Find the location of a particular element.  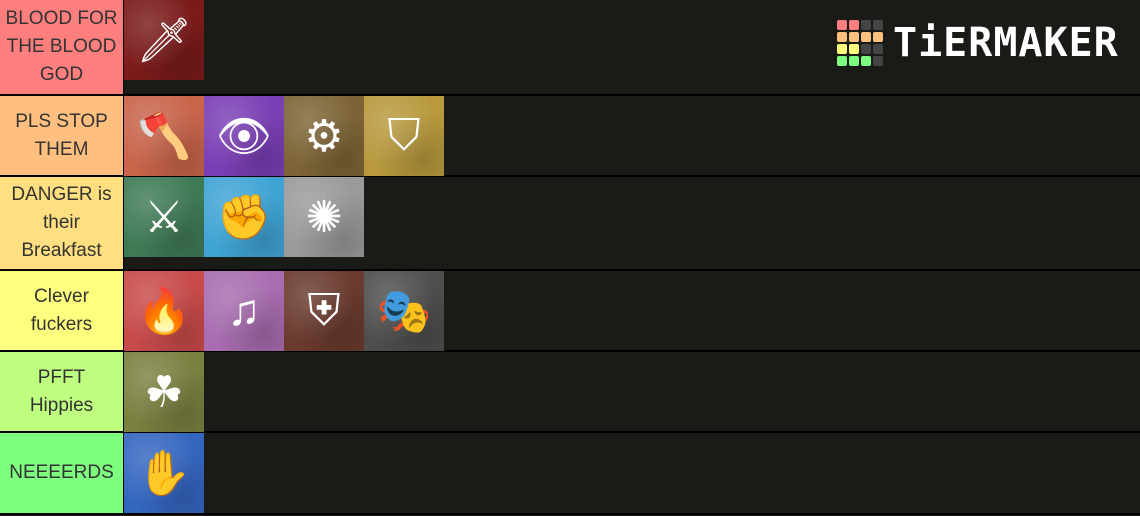

tier-item: ⚔ is located at coordinates (164, 217).